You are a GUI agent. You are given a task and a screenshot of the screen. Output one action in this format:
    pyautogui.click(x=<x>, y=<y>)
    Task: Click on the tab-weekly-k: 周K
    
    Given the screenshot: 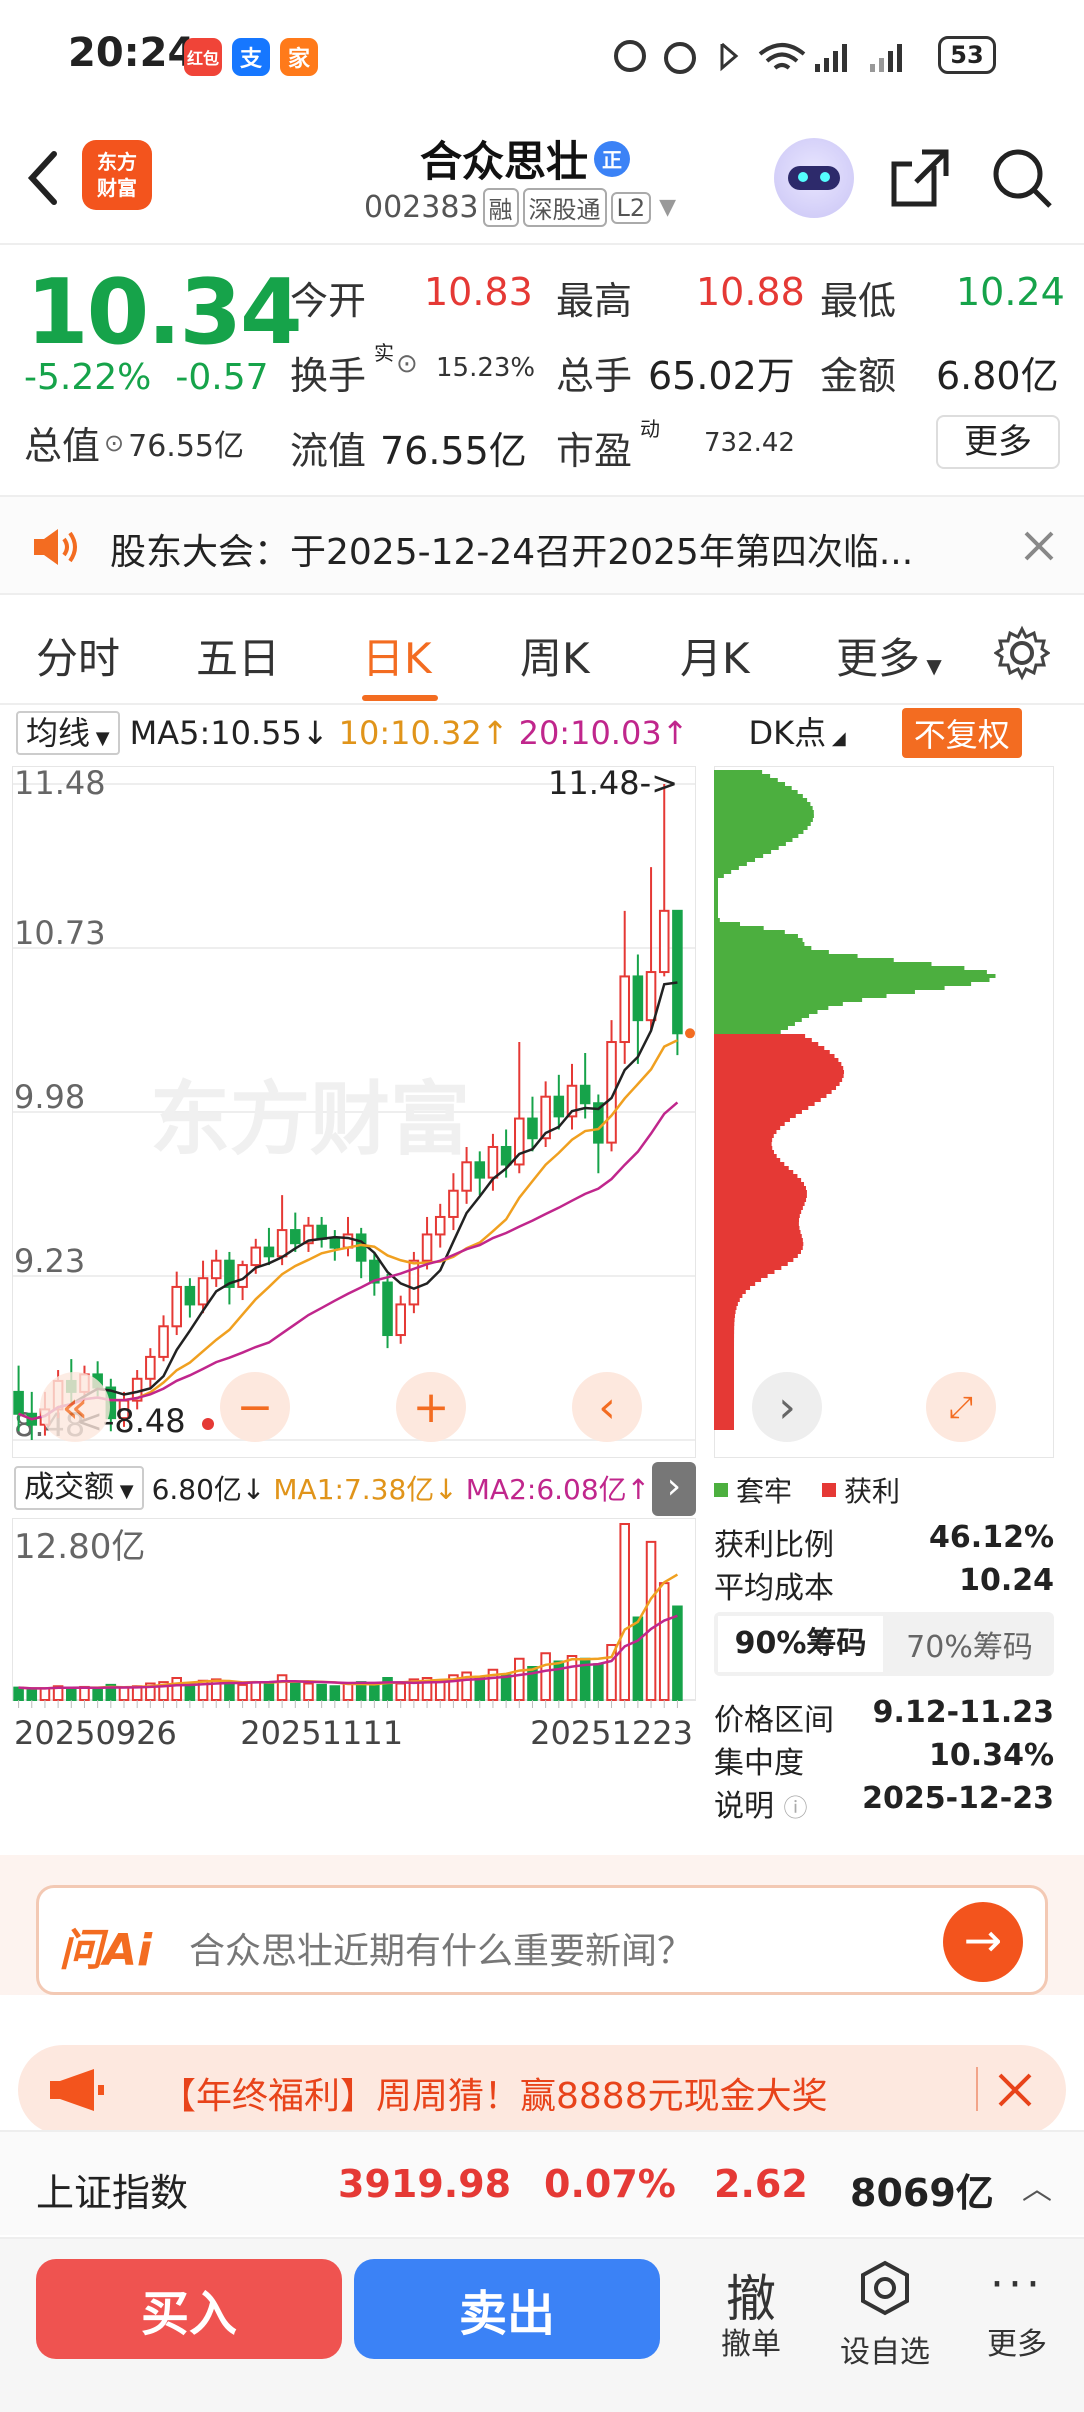 What is the action you would take?
    pyautogui.click(x=555, y=655)
    